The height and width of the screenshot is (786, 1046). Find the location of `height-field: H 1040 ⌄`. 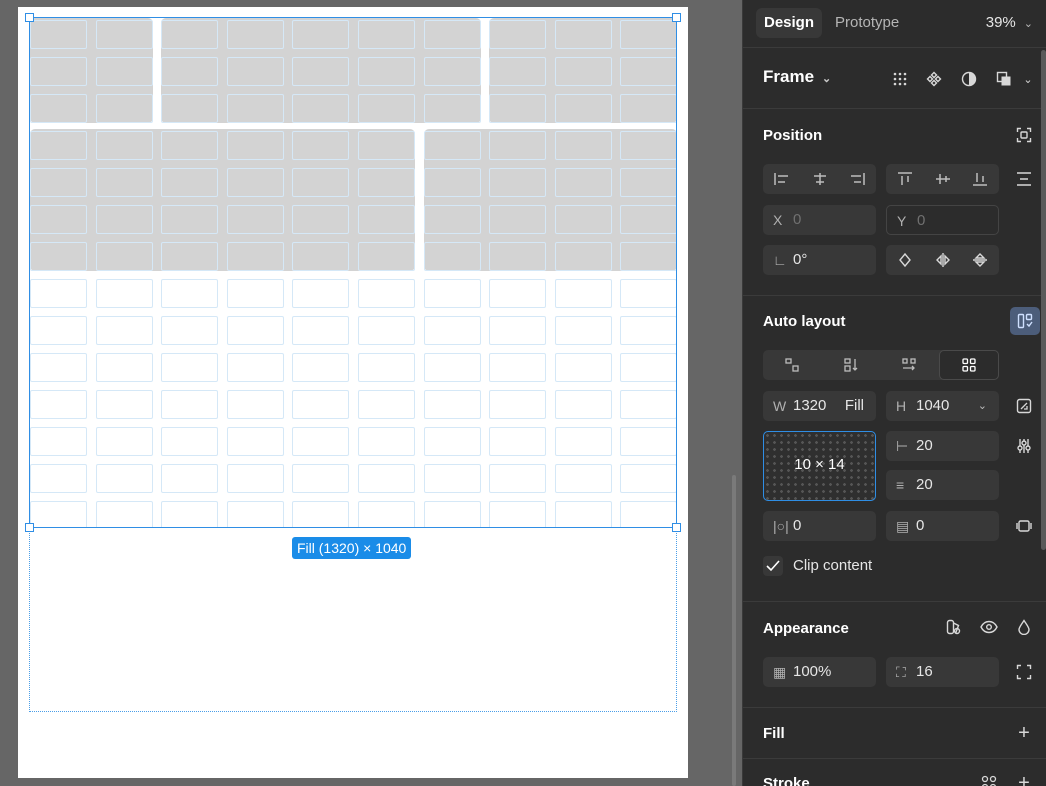

height-field: H 1040 ⌄ is located at coordinates (942, 406).